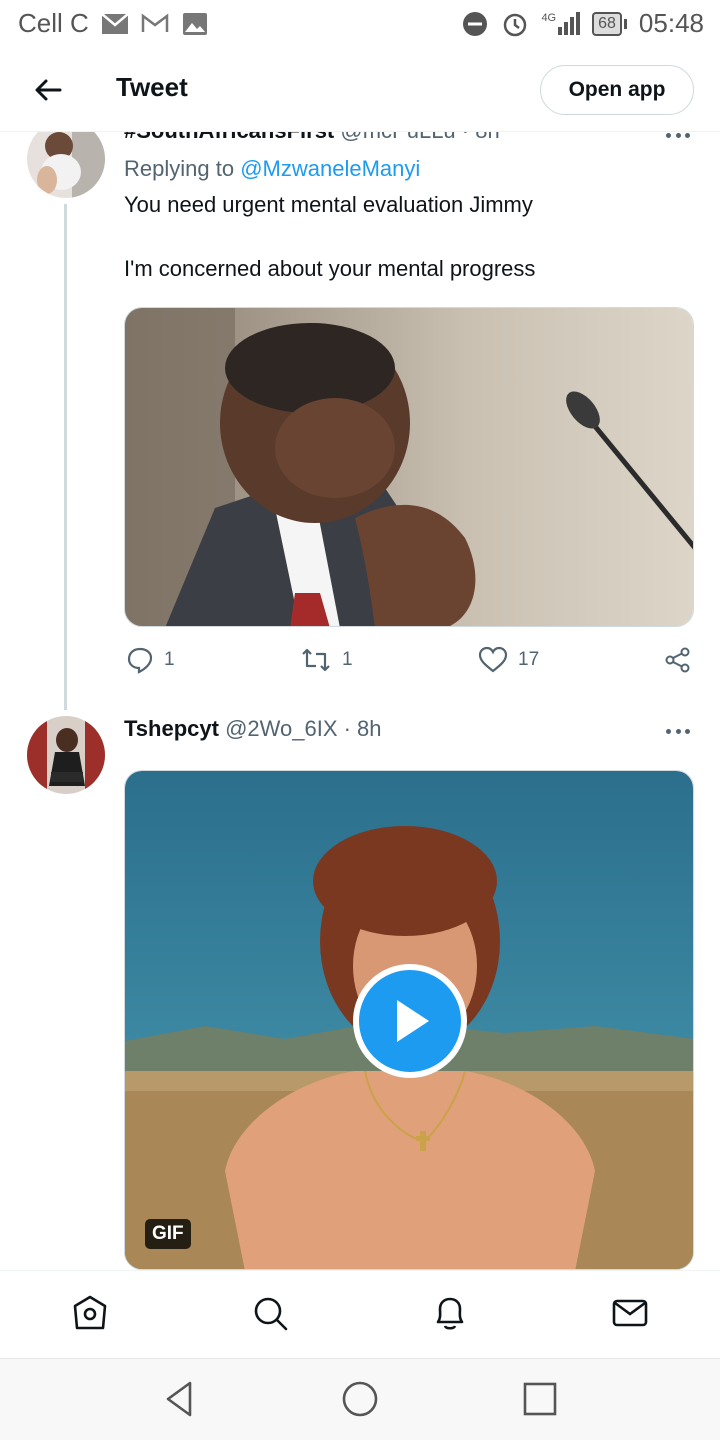 The width and height of the screenshot is (720, 1440). I want to click on recents-square-icon, so click(540, 1399).